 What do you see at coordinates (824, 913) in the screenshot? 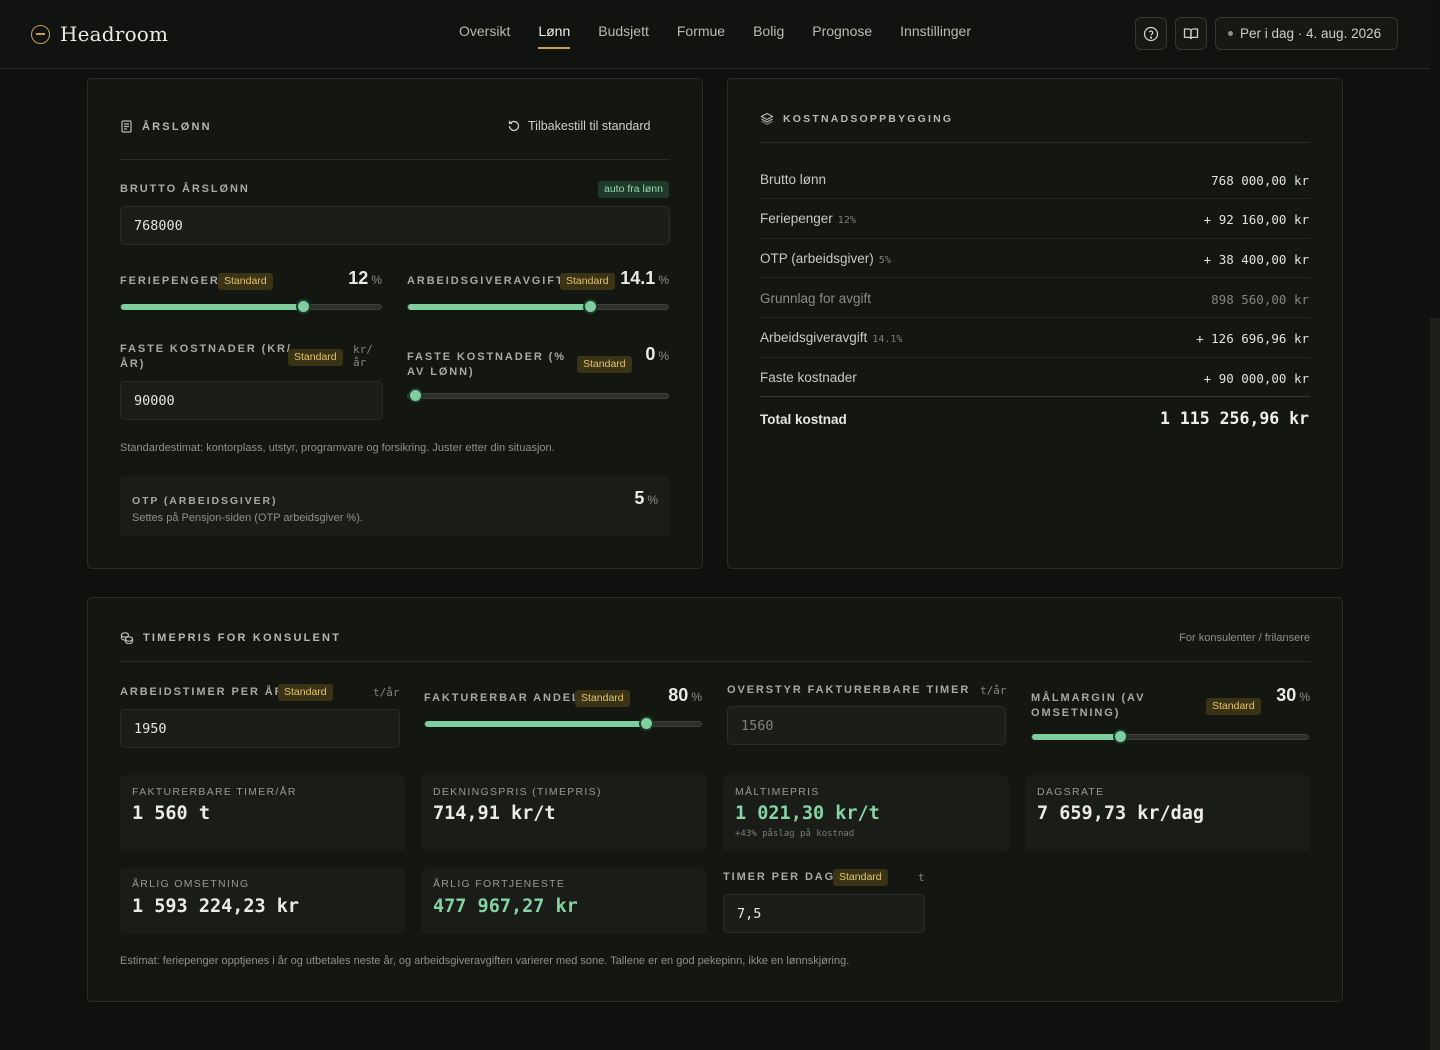
I see `hours-per-day-input: 7,5` at bounding box center [824, 913].